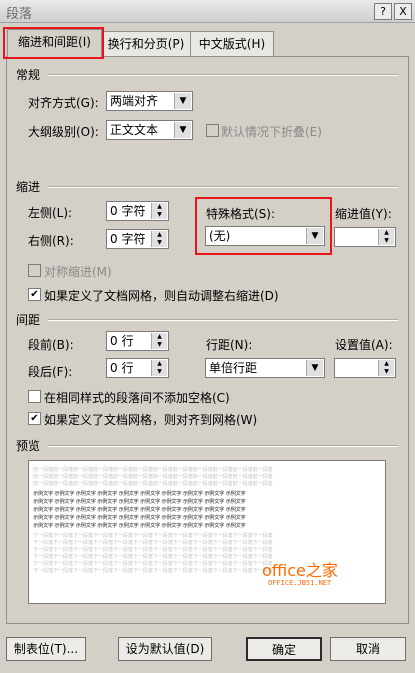 This screenshot has height=673, width=415. I want to click on right-indent-spinner: ▲ ▼, so click(159, 239).